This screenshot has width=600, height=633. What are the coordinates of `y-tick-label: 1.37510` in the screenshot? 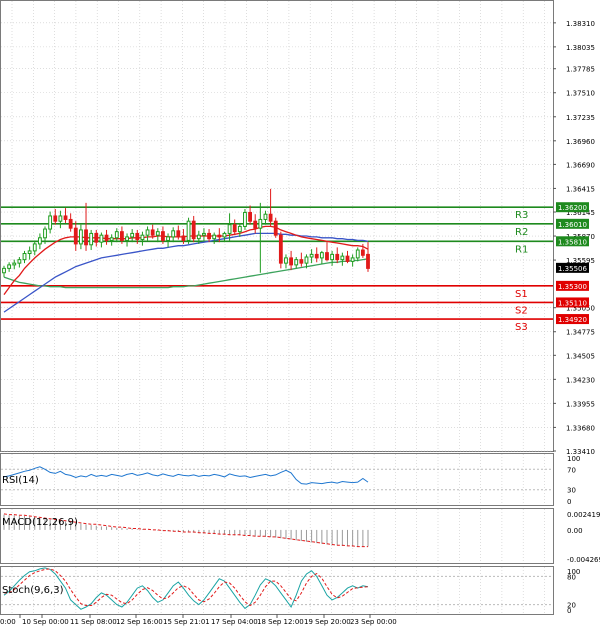 It's located at (580, 94).